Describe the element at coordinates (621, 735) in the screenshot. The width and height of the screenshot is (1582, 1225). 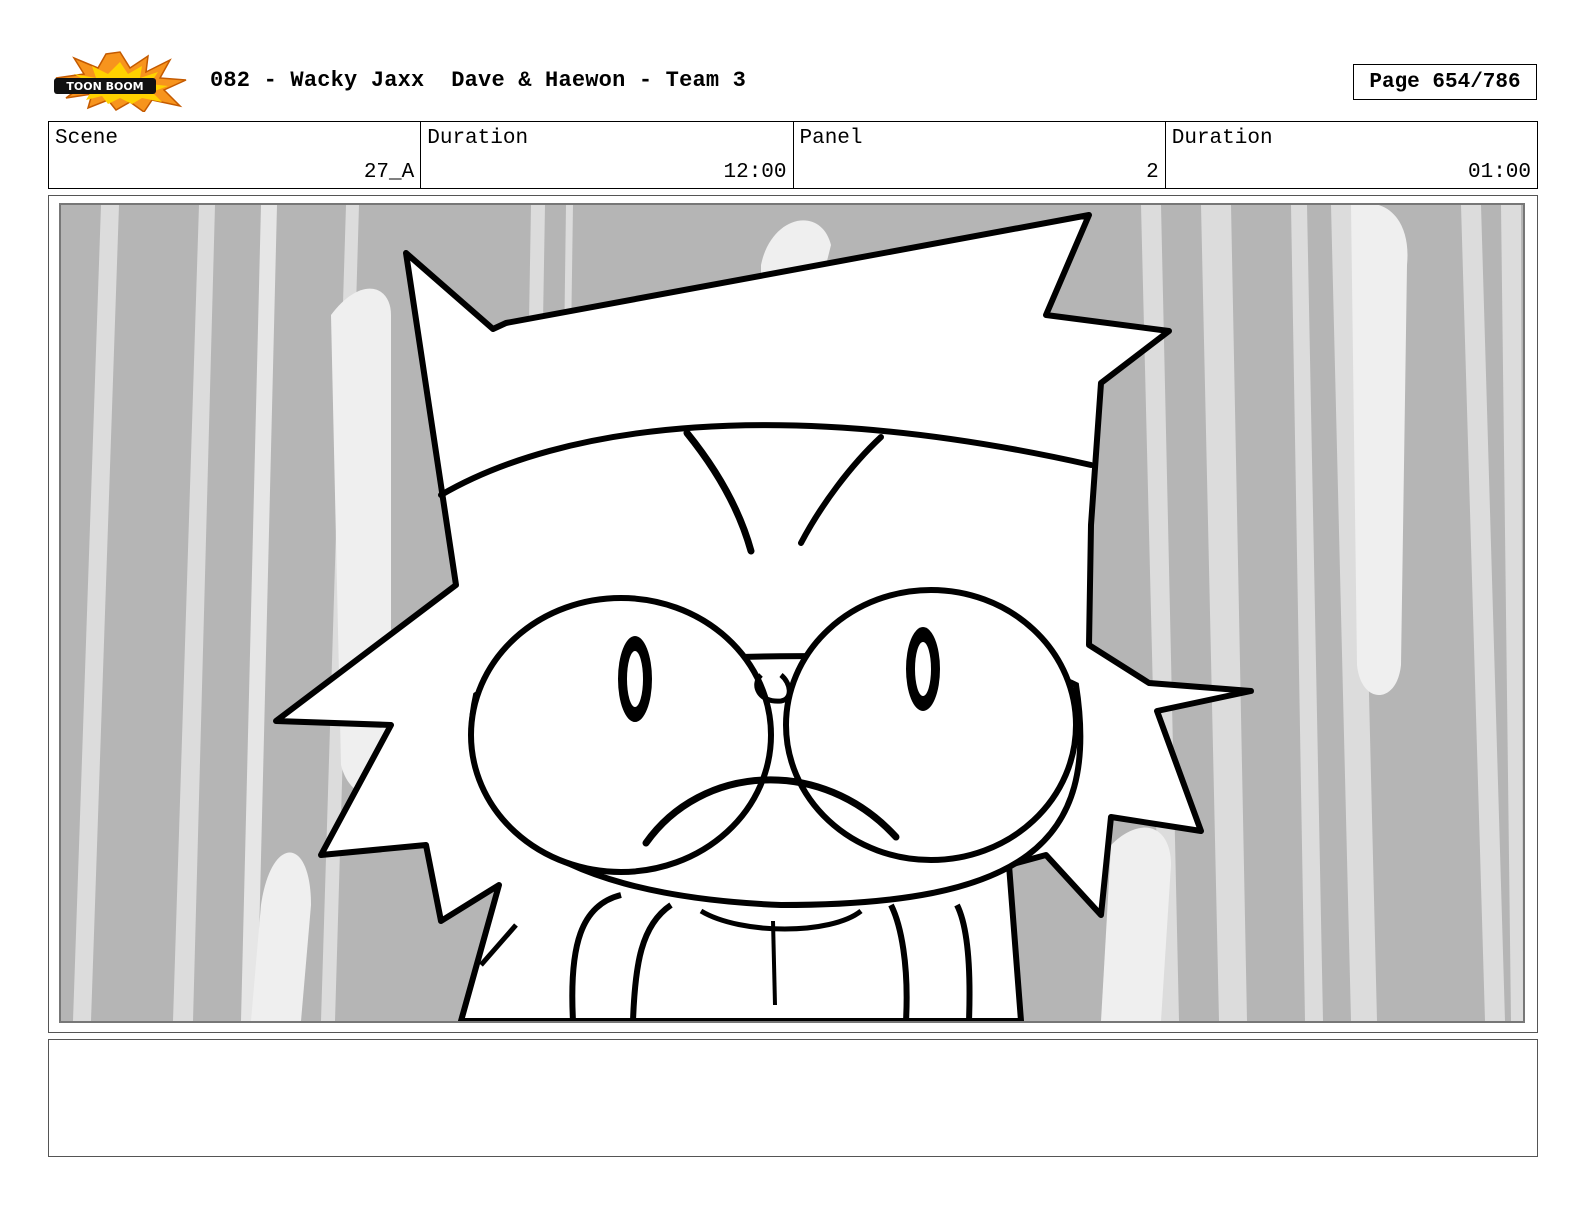
I see `left-eye` at that location.